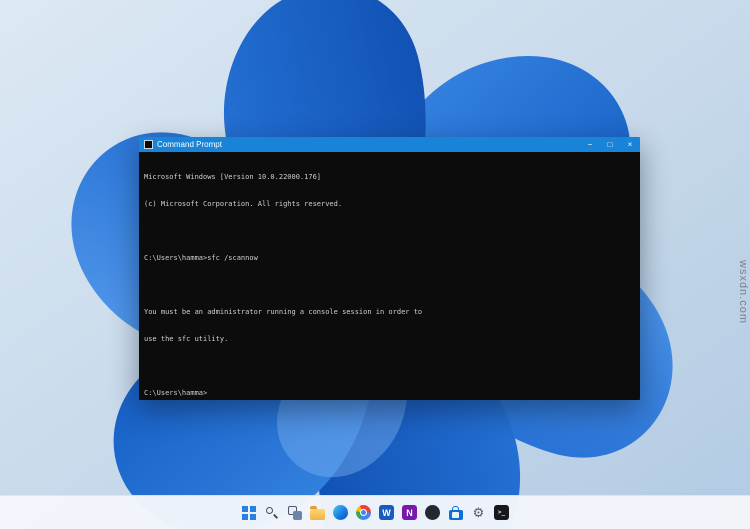  What do you see at coordinates (630, 144) in the screenshot?
I see `close-button: ×` at bounding box center [630, 144].